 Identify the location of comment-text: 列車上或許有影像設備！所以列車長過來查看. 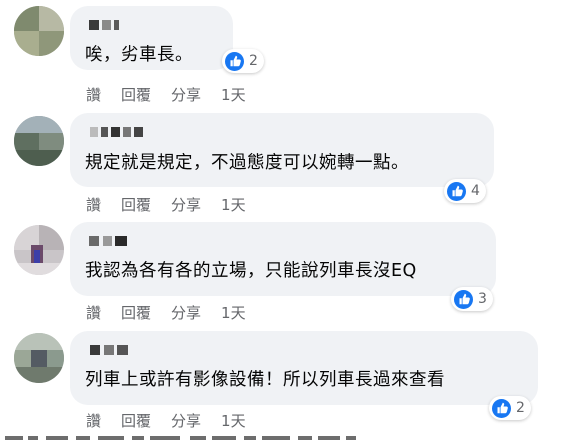
(265, 380).